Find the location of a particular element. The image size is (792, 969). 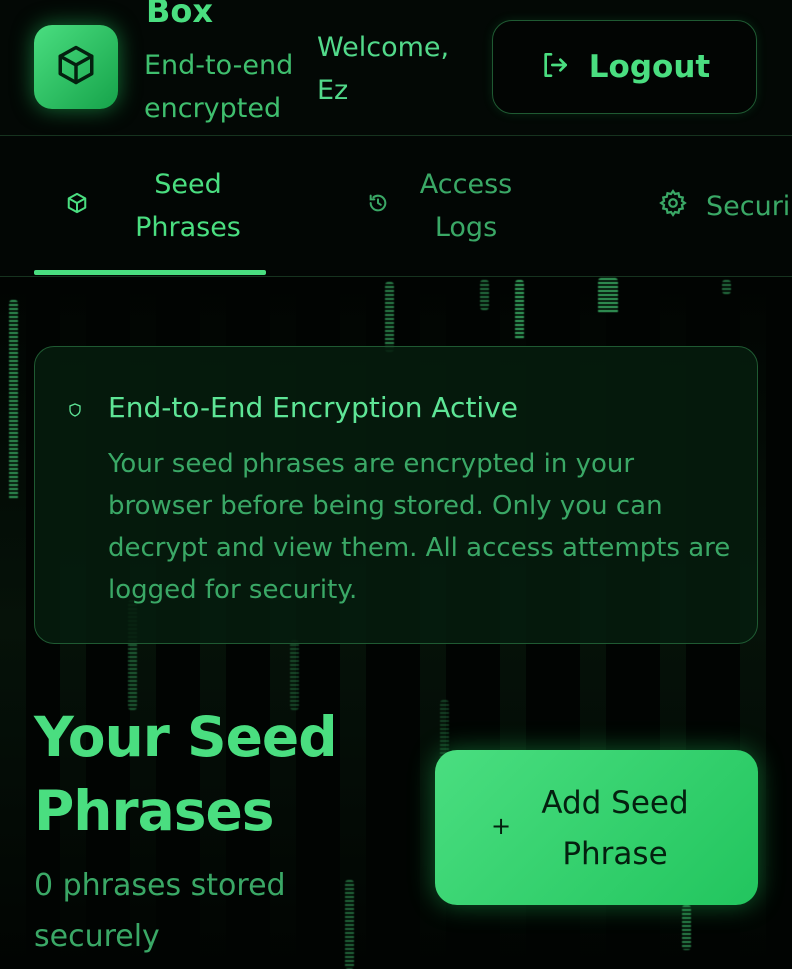

shield-icon is located at coordinates (75, 411).